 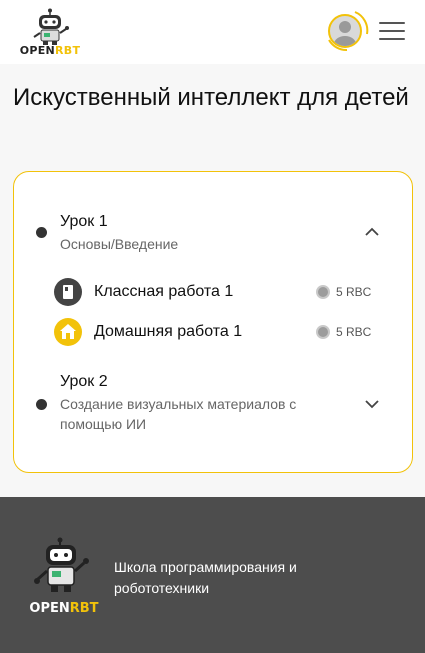 I want to click on page-title: Искуственный интеллект для детей, so click(x=211, y=97).